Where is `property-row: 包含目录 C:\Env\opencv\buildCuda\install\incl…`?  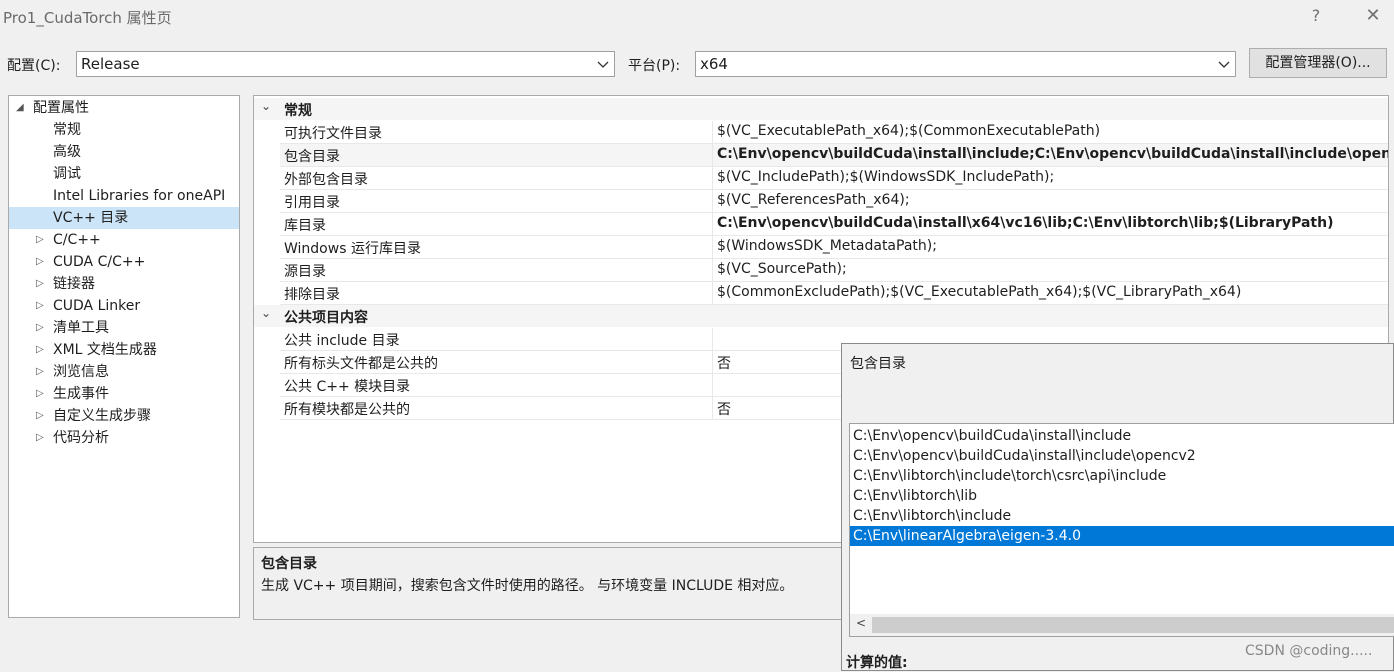 property-row: 包含目录 C:\Env\opencv\buildCuda\install\incl… is located at coordinates (834, 155).